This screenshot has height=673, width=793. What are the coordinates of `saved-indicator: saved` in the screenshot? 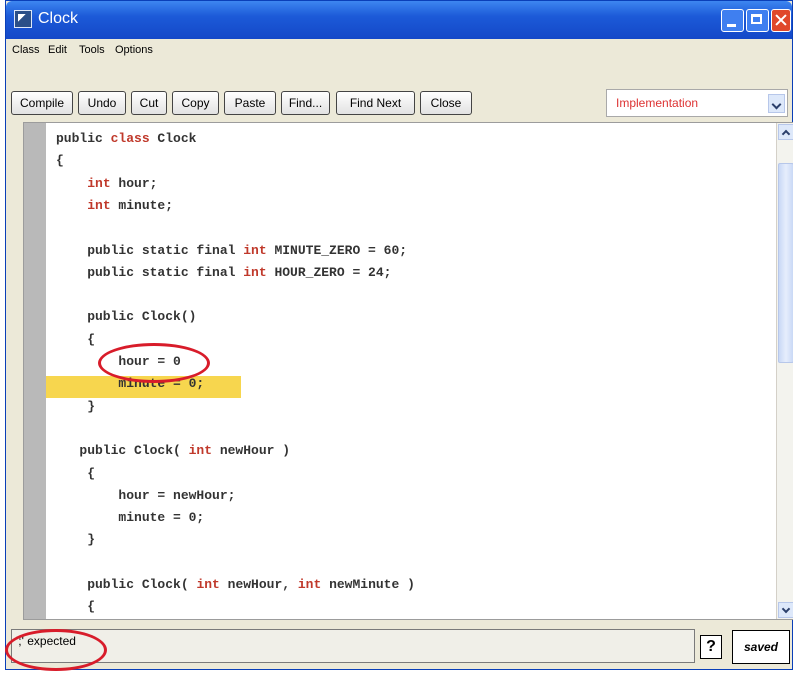 It's located at (761, 647).